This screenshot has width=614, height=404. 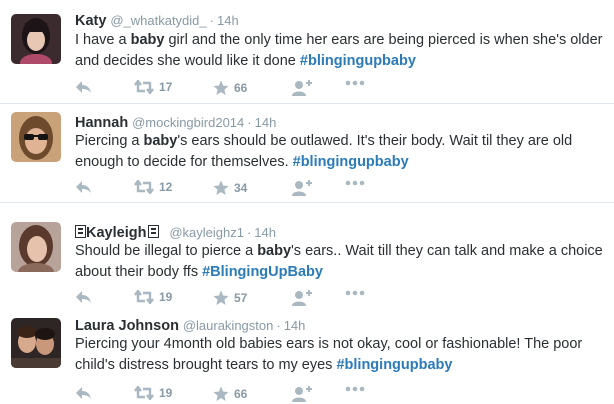 I want to click on text-segment: Should be illegal to pierce a, so click(x=166, y=251).